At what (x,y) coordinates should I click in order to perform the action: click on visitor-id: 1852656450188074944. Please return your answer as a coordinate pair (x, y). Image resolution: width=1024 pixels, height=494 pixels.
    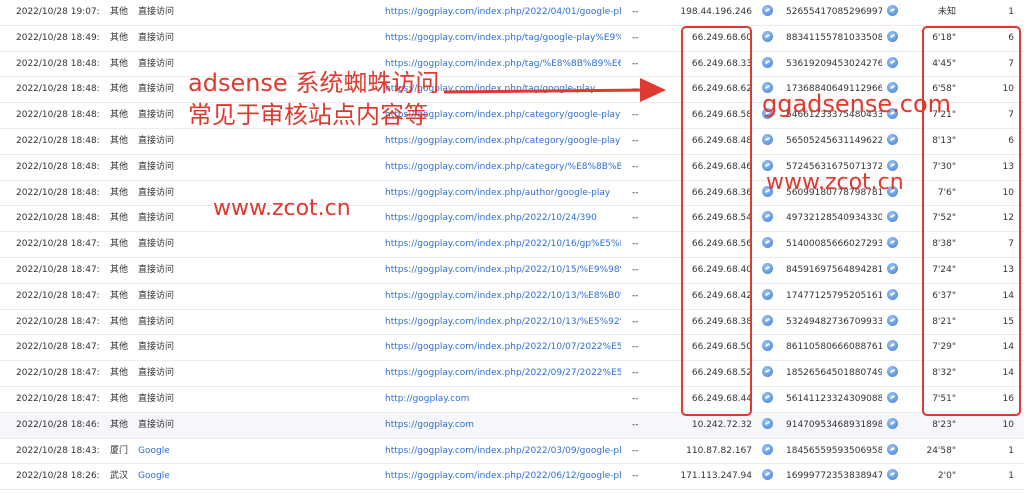
    Looking at the image, I should click on (834, 373).